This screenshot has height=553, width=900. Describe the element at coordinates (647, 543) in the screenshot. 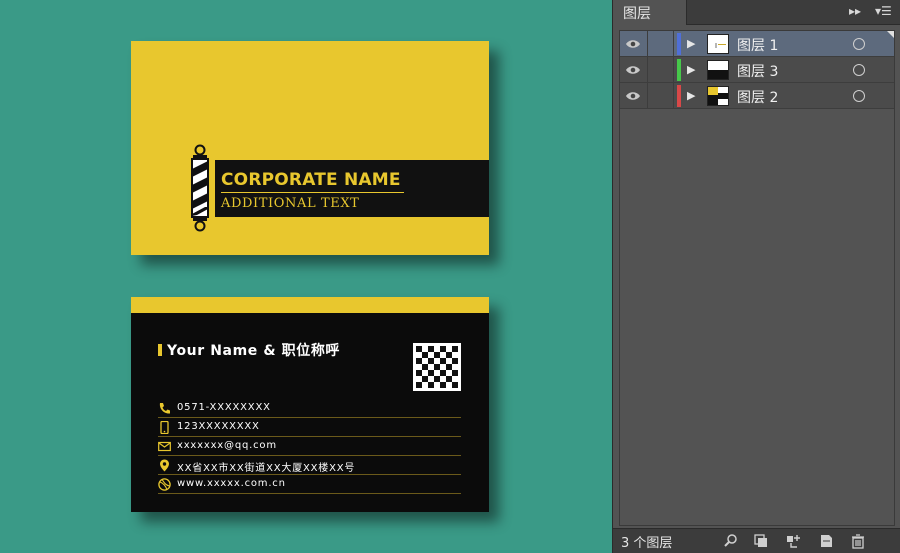

I see `layer-count: 3 个图层` at that location.